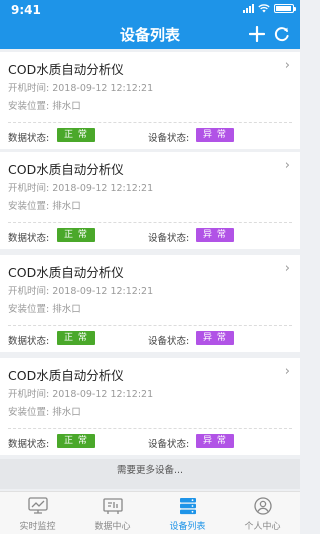 The image size is (320, 534). I want to click on tab-label: 实时监控, so click(37, 527).